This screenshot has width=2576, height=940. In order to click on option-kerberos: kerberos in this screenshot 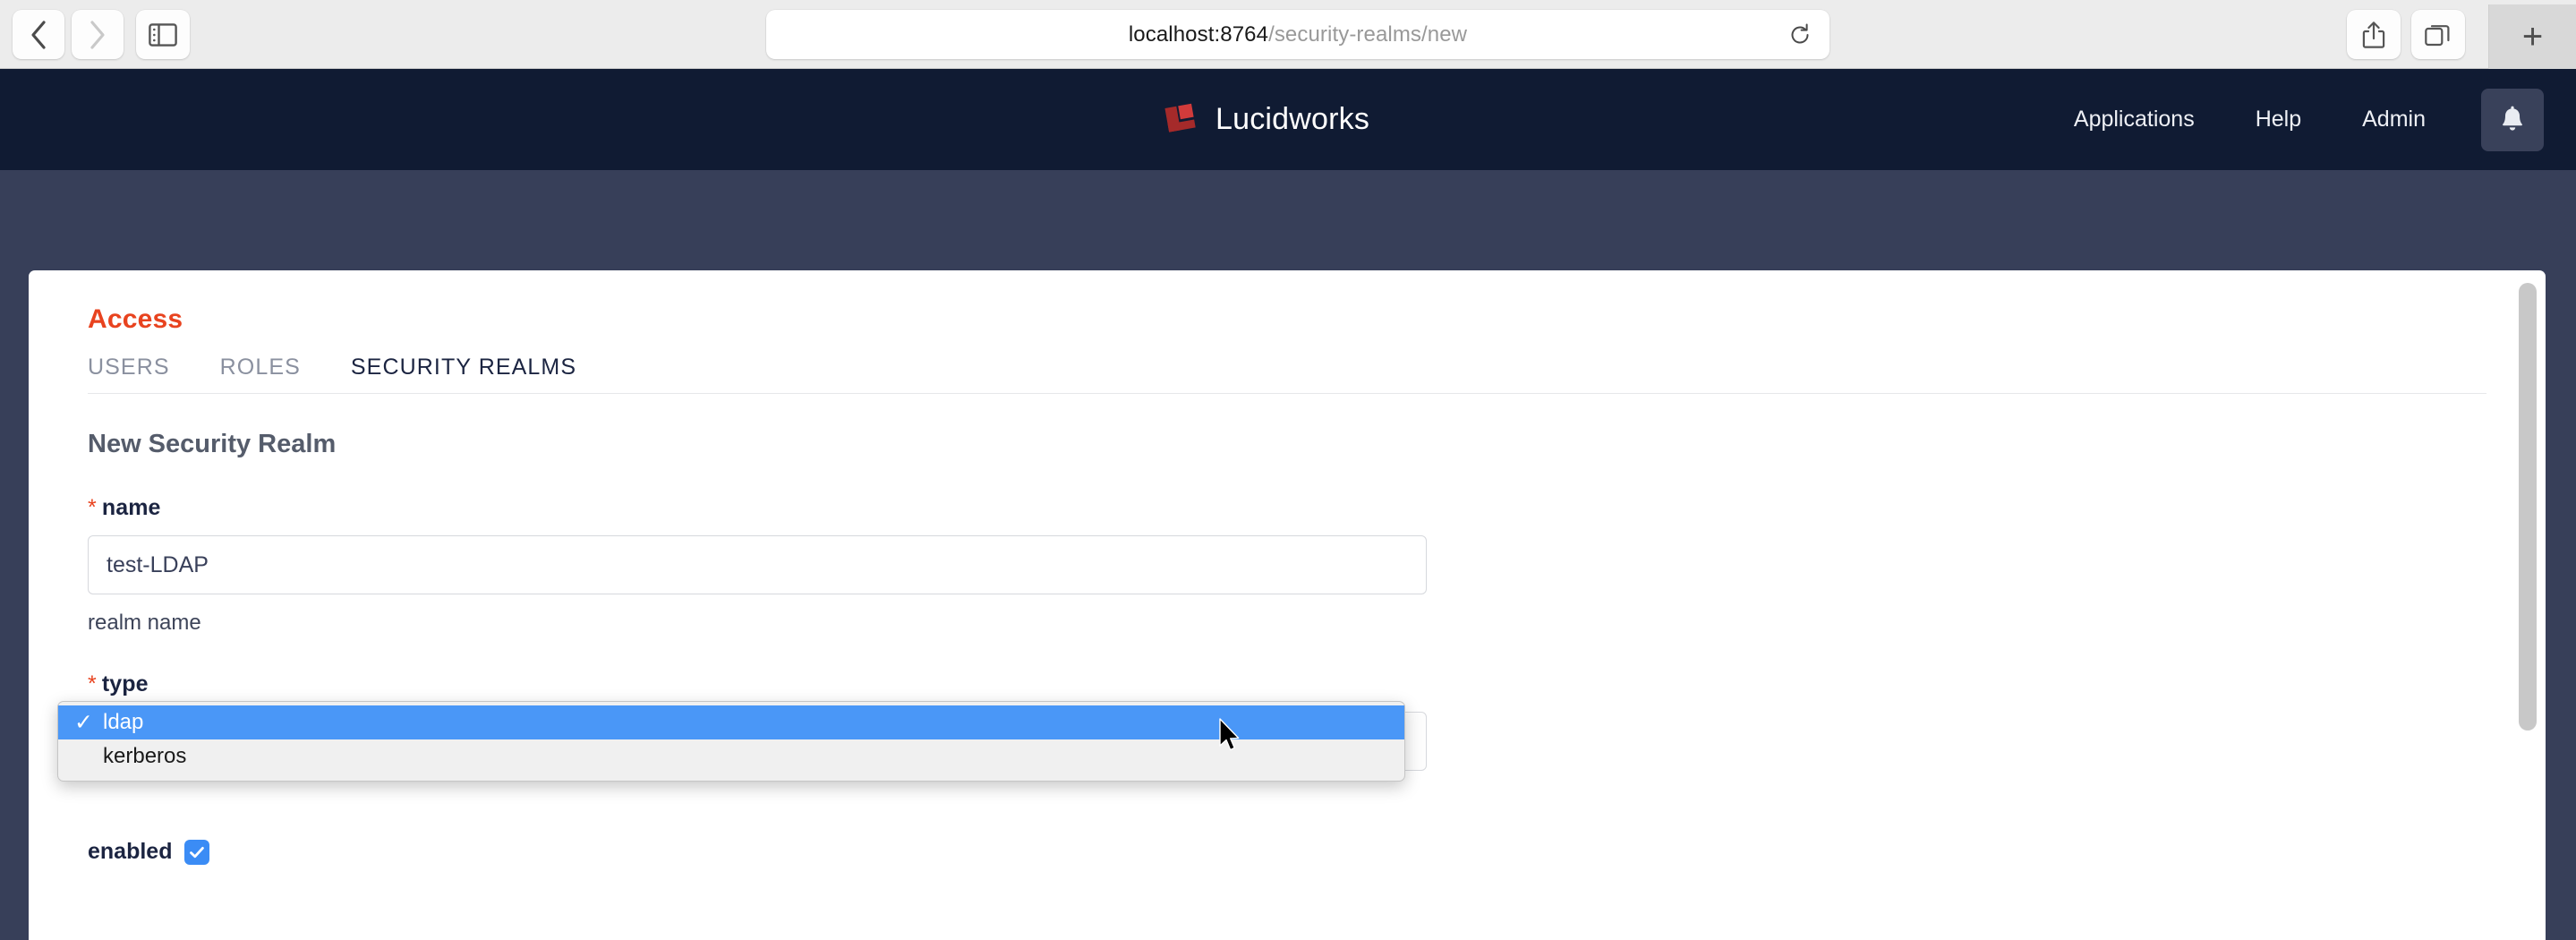, I will do `click(731, 756)`.